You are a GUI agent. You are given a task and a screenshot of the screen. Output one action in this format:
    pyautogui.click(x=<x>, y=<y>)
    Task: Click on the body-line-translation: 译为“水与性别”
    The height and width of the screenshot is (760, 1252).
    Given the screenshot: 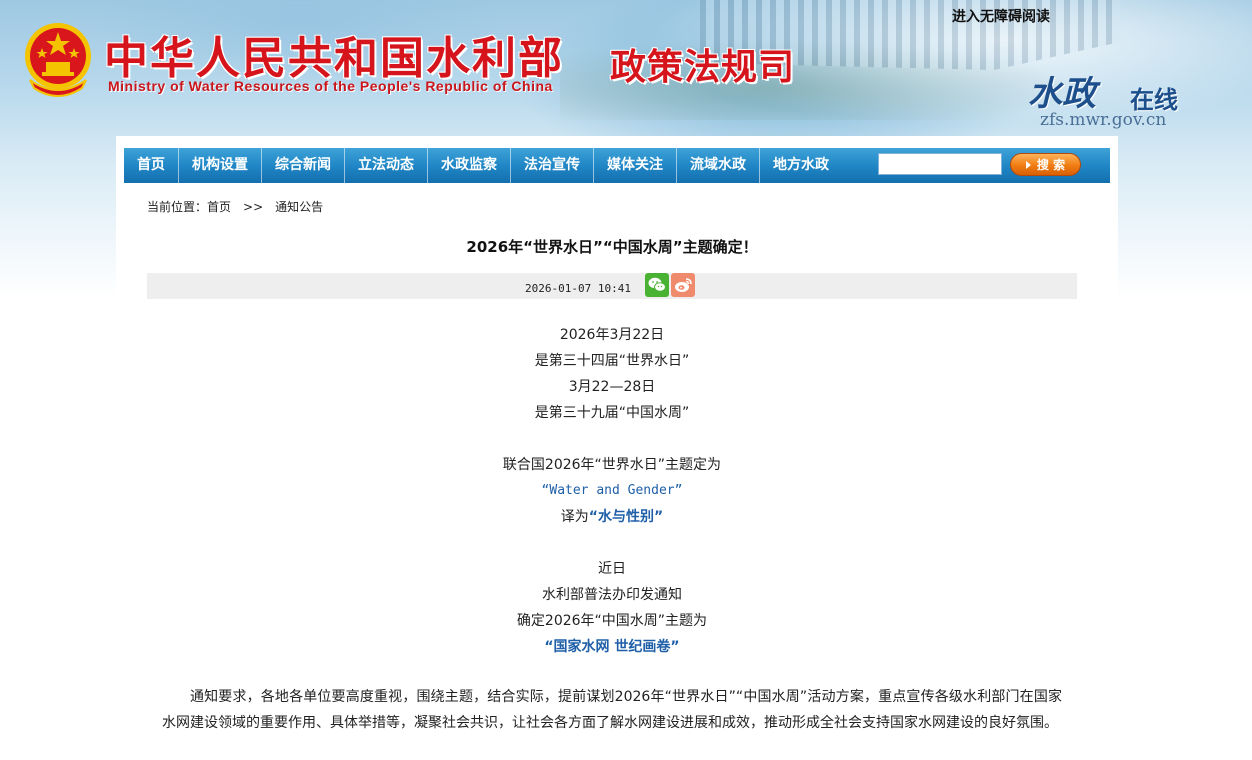 What is the action you would take?
    pyautogui.click(x=612, y=517)
    